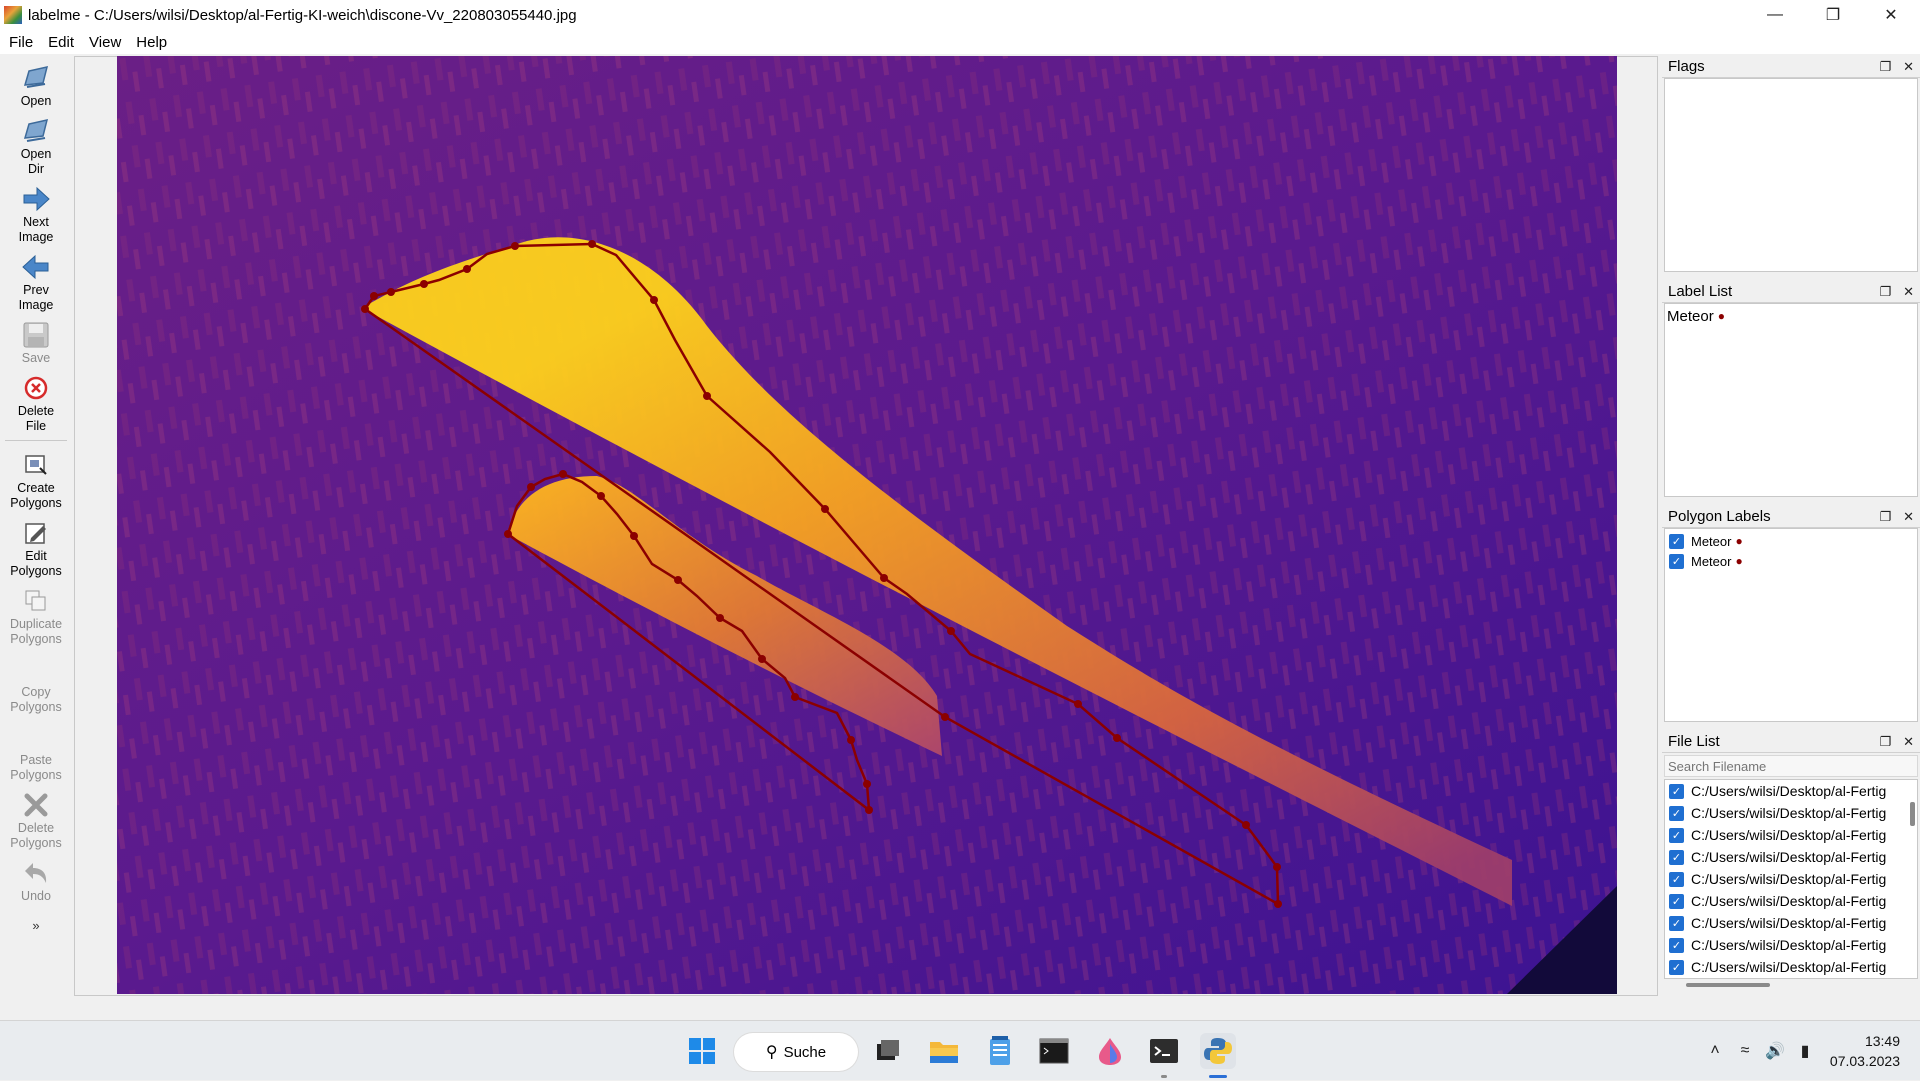 The image size is (1920, 1081). What do you see at coordinates (36, 545) in the screenshot?
I see `edit-polygons-button: Edit Polygons` at bounding box center [36, 545].